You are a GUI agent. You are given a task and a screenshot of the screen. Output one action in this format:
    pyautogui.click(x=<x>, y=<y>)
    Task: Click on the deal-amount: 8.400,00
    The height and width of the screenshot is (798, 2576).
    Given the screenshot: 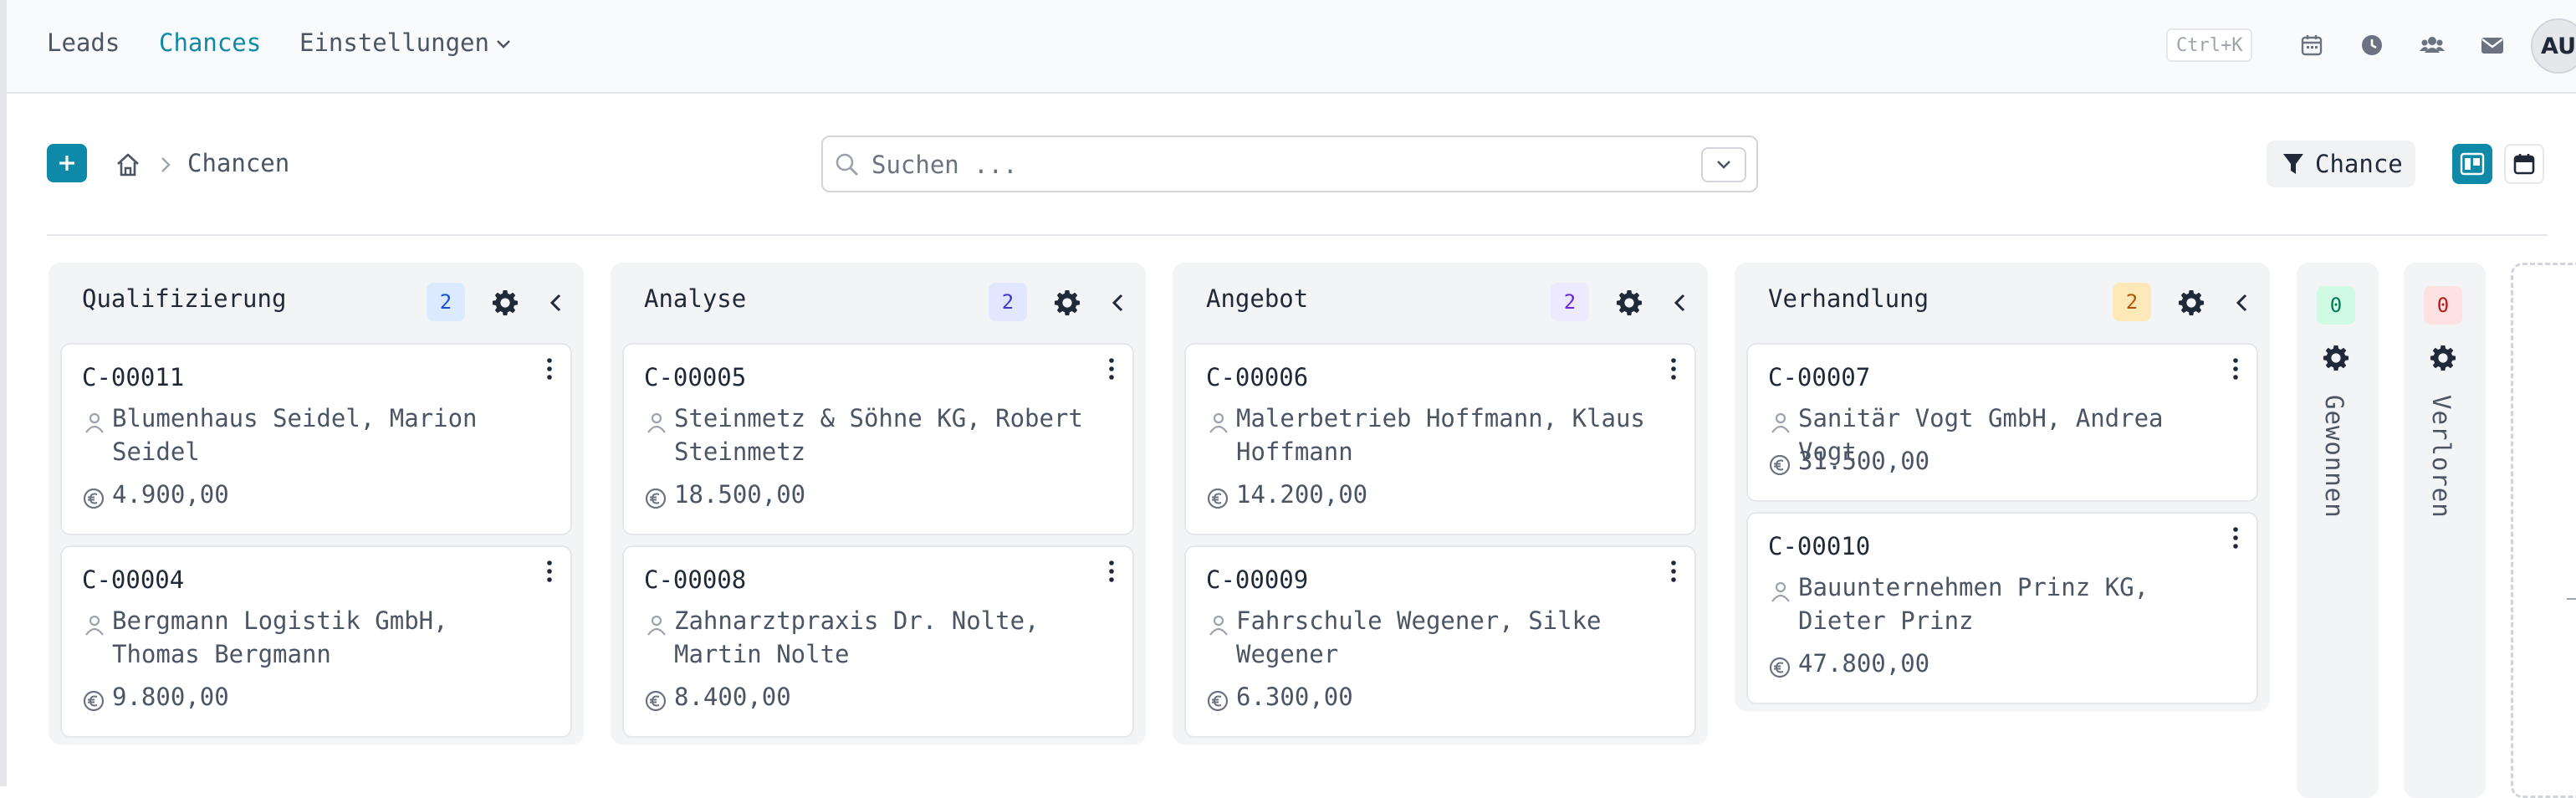 What is the action you would take?
    pyautogui.click(x=732, y=697)
    